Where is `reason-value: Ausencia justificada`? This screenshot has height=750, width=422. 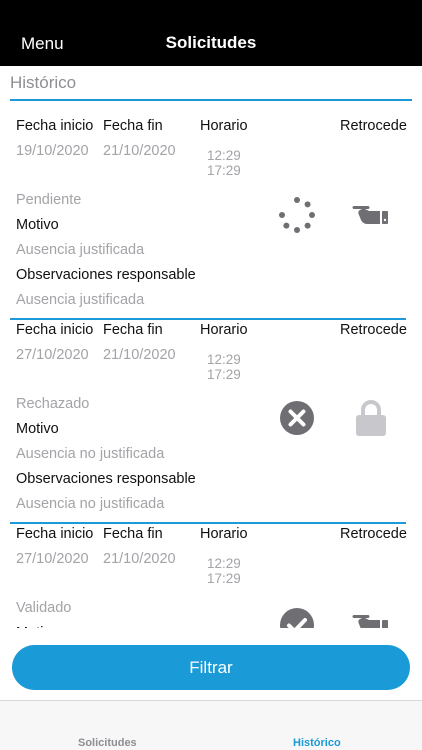 reason-value: Ausencia justificada is located at coordinates (80, 250).